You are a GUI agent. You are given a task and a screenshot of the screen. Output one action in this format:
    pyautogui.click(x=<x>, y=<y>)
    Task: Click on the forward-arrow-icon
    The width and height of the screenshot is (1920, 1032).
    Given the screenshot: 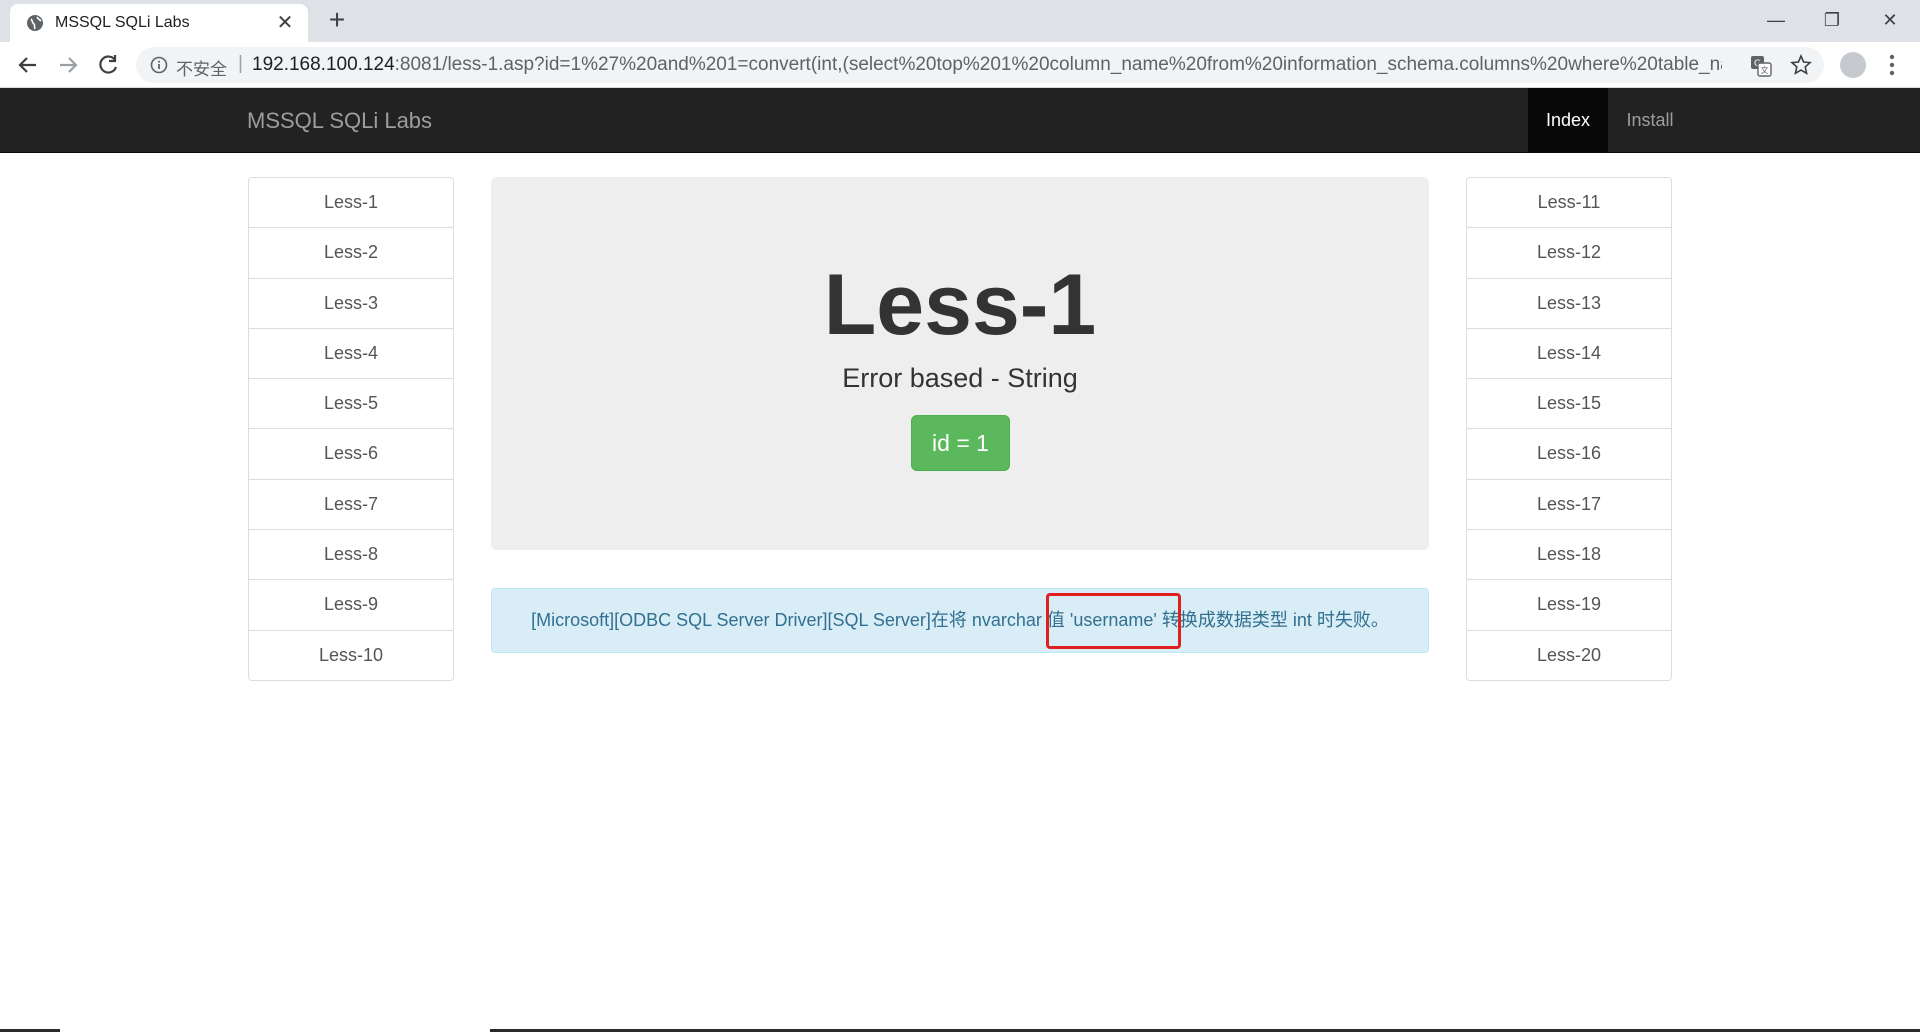 What is the action you would take?
    pyautogui.click(x=68, y=65)
    